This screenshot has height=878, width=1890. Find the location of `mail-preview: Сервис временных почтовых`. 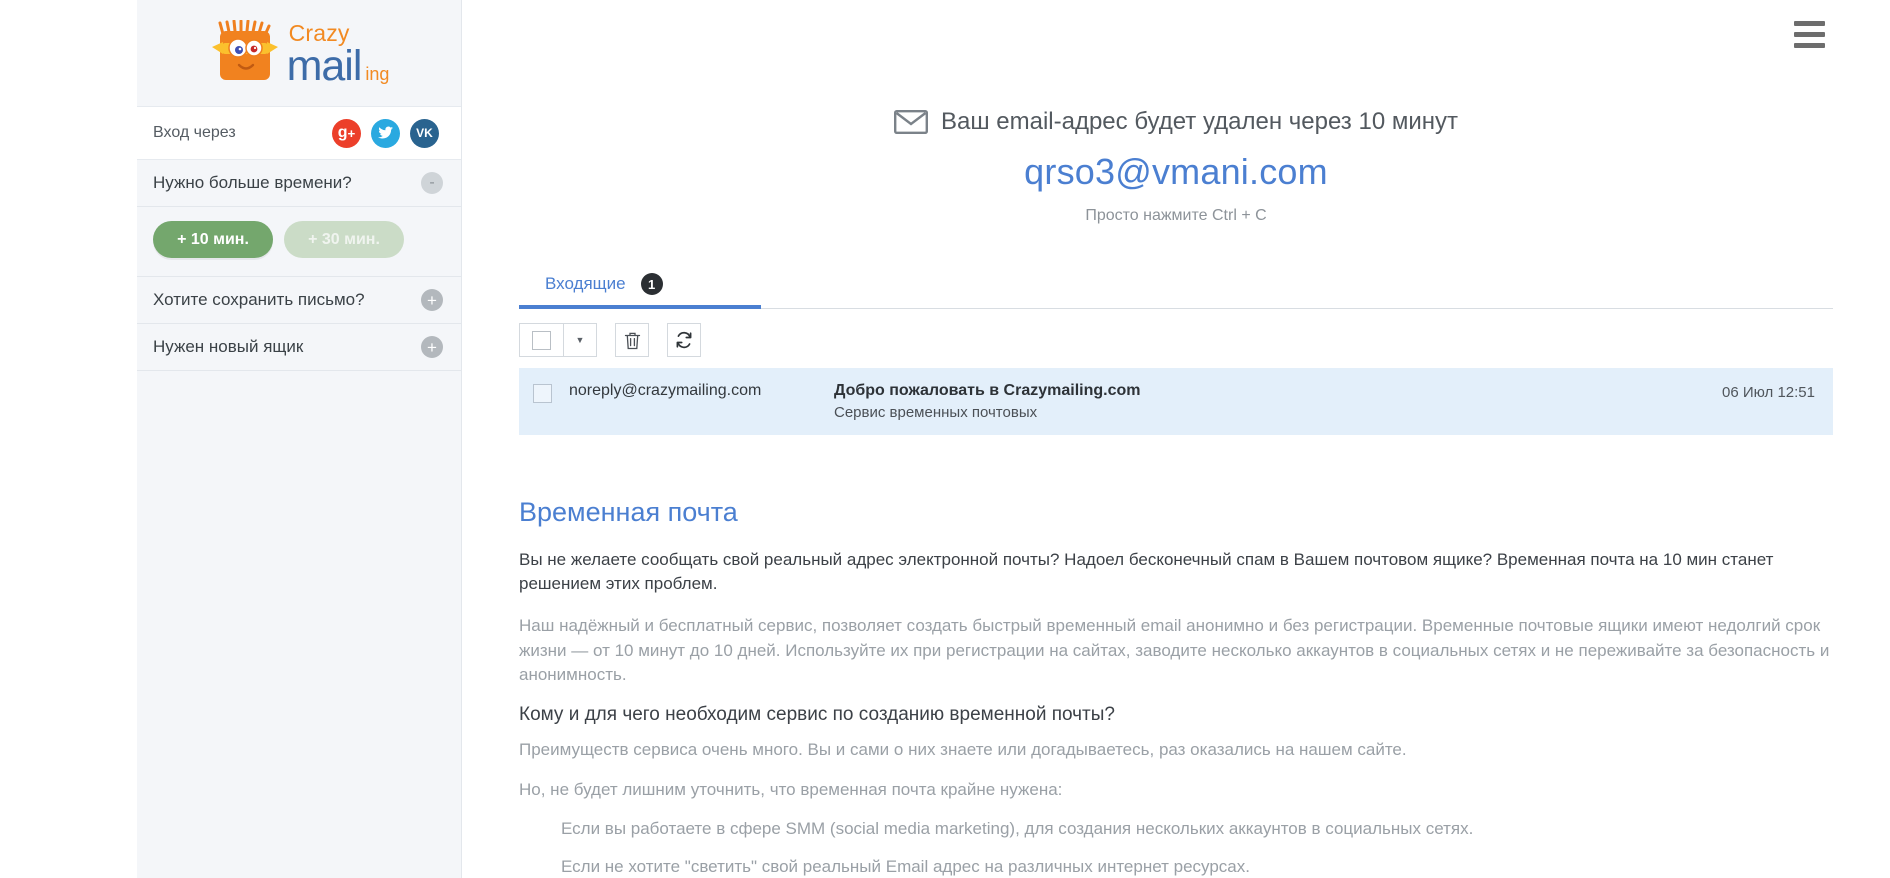

mail-preview: Сервис временных почтовых is located at coordinates (936, 412).